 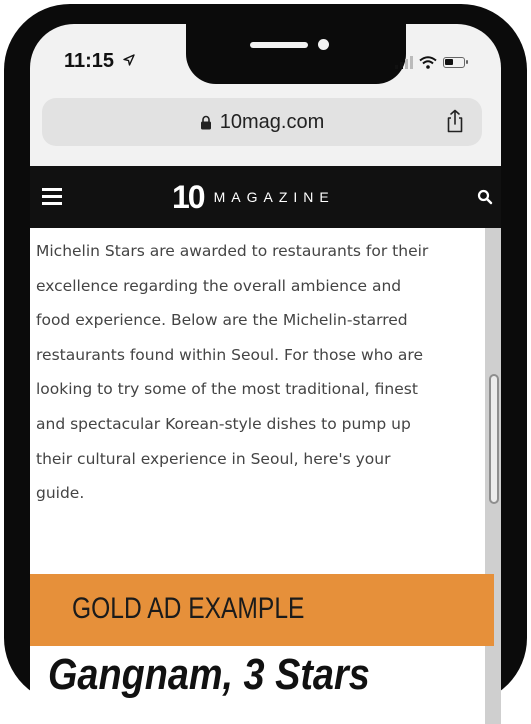 I want to click on scrollbar-track, so click(x=493, y=476).